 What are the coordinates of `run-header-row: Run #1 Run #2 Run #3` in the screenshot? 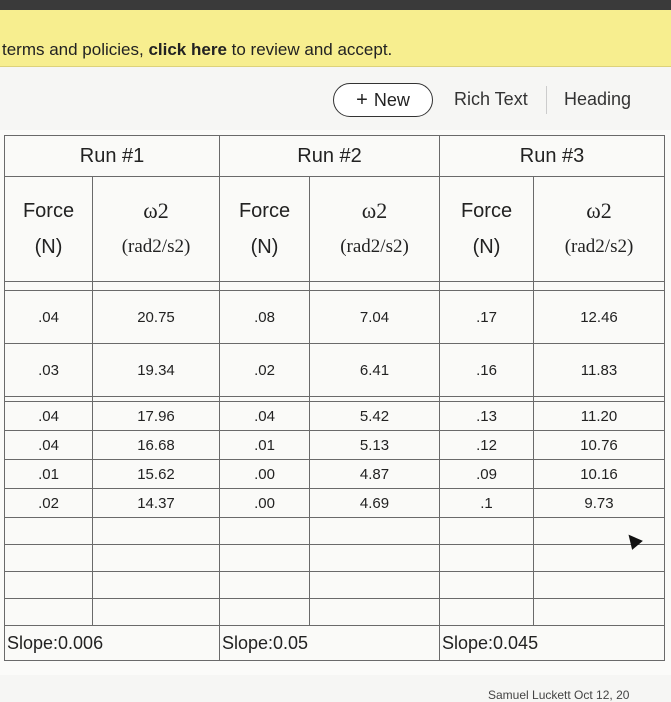 It's located at (334, 156).